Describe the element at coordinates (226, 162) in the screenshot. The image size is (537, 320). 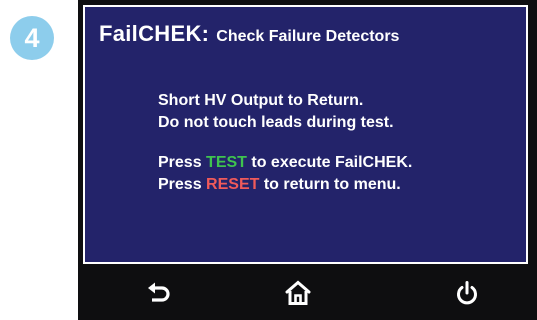
I see `test-keyword: TEST` at that location.